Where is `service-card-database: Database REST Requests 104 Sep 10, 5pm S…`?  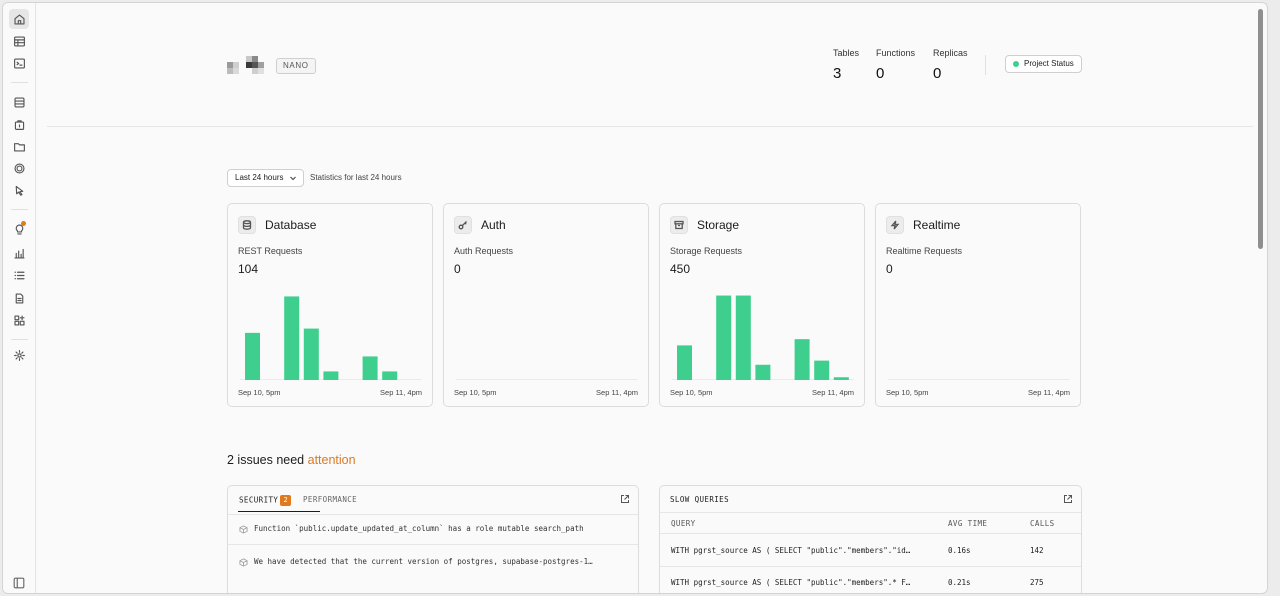 service-card-database: Database REST Requests 104 Sep 10, 5pm S… is located at coordinates (330, 305).